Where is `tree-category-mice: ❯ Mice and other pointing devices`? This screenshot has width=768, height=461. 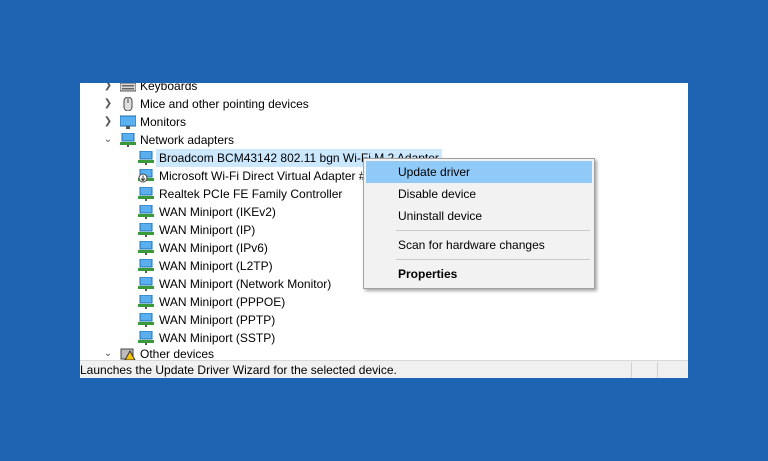
tree-category-mice: ❯ Mice and other pointing devices is located at coordinates (384, 104).